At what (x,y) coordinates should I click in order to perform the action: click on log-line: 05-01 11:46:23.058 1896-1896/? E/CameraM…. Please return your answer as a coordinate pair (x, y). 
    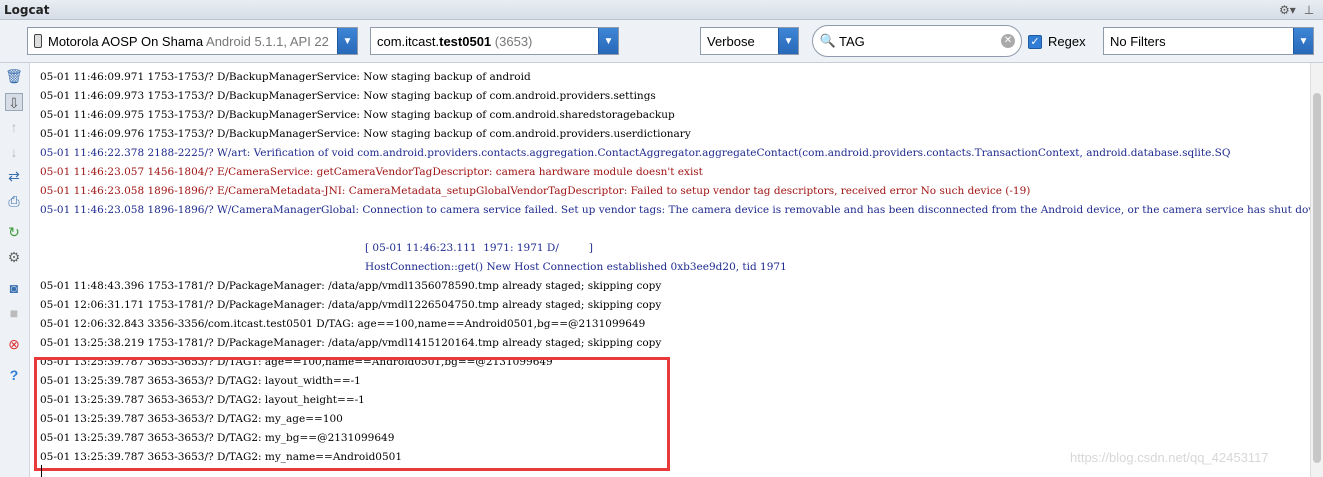
    Looking at the image, I should click on (535, 191).